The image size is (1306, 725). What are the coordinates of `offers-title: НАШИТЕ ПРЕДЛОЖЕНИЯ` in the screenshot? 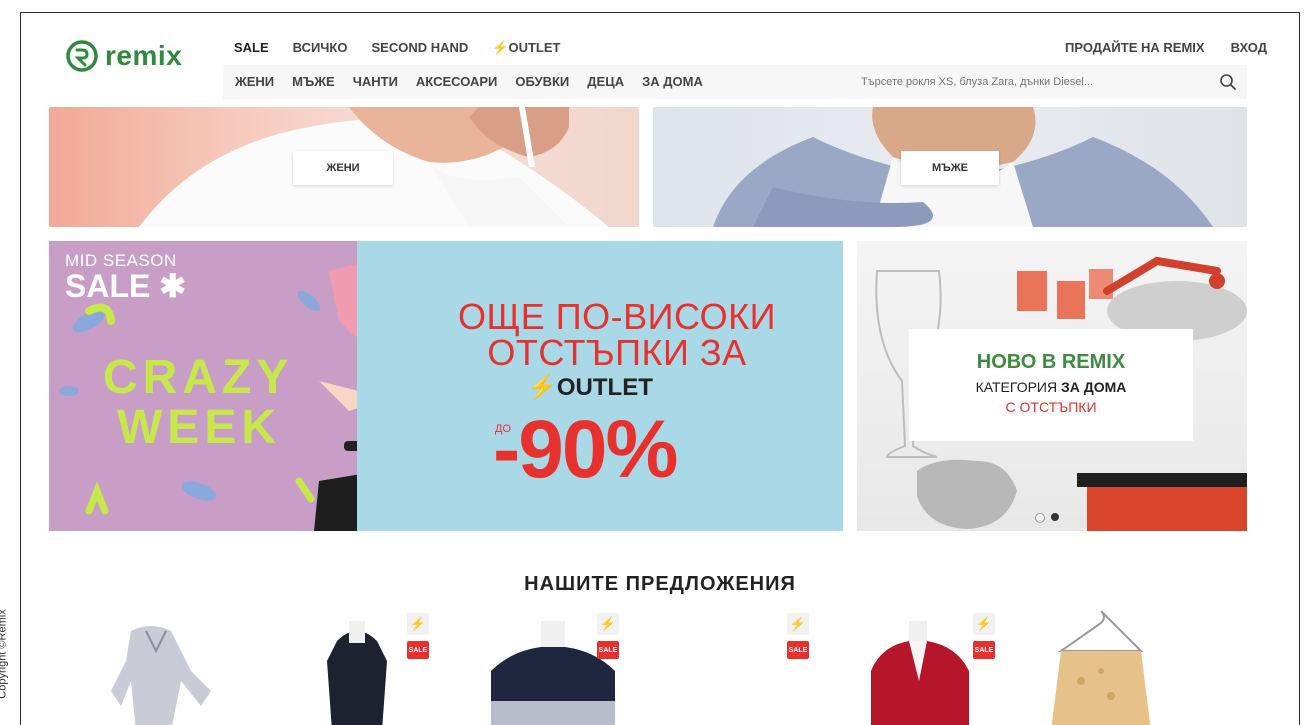 It's located at (660, 584).